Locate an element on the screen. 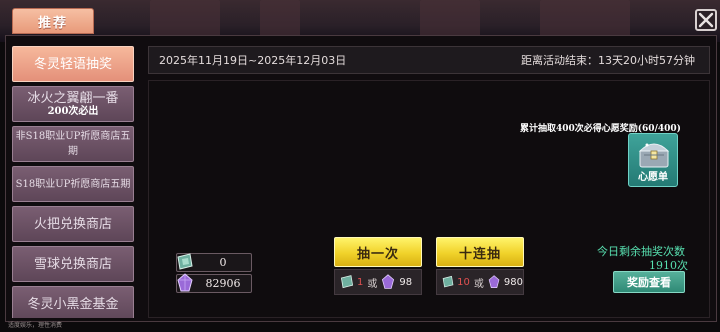  event-countdown: 距离活动结束：13天20小时57分钟 is located at coordinates (608, 60).